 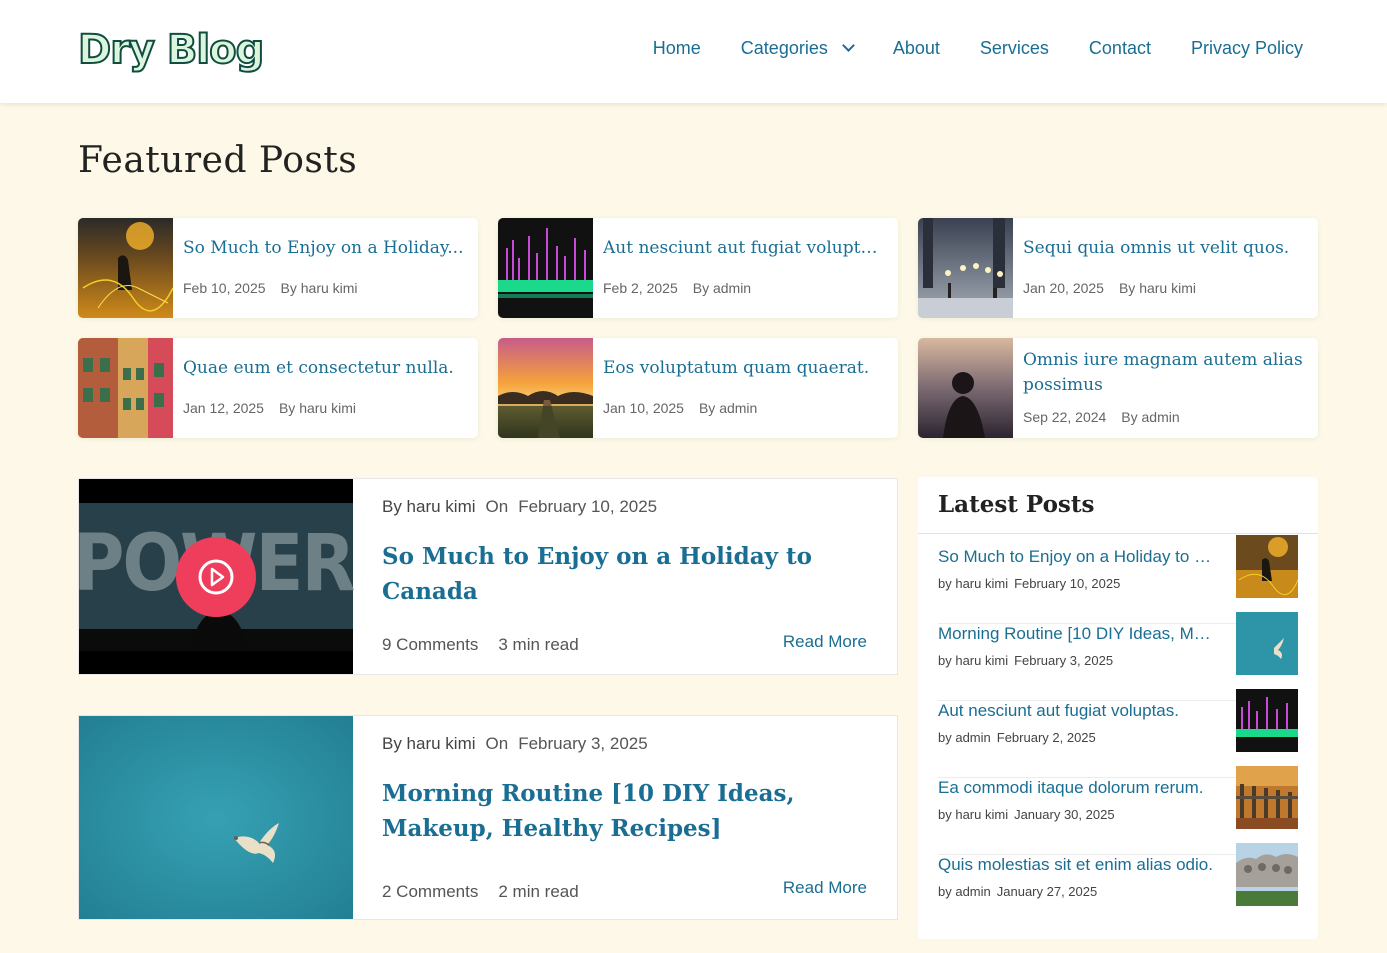 What do you see at coordinates (1078, 788) in the screenshot?
I see `latest-post-title: Ea commodi itaque dolorum rerum.` at bounding box center [1078, 788].